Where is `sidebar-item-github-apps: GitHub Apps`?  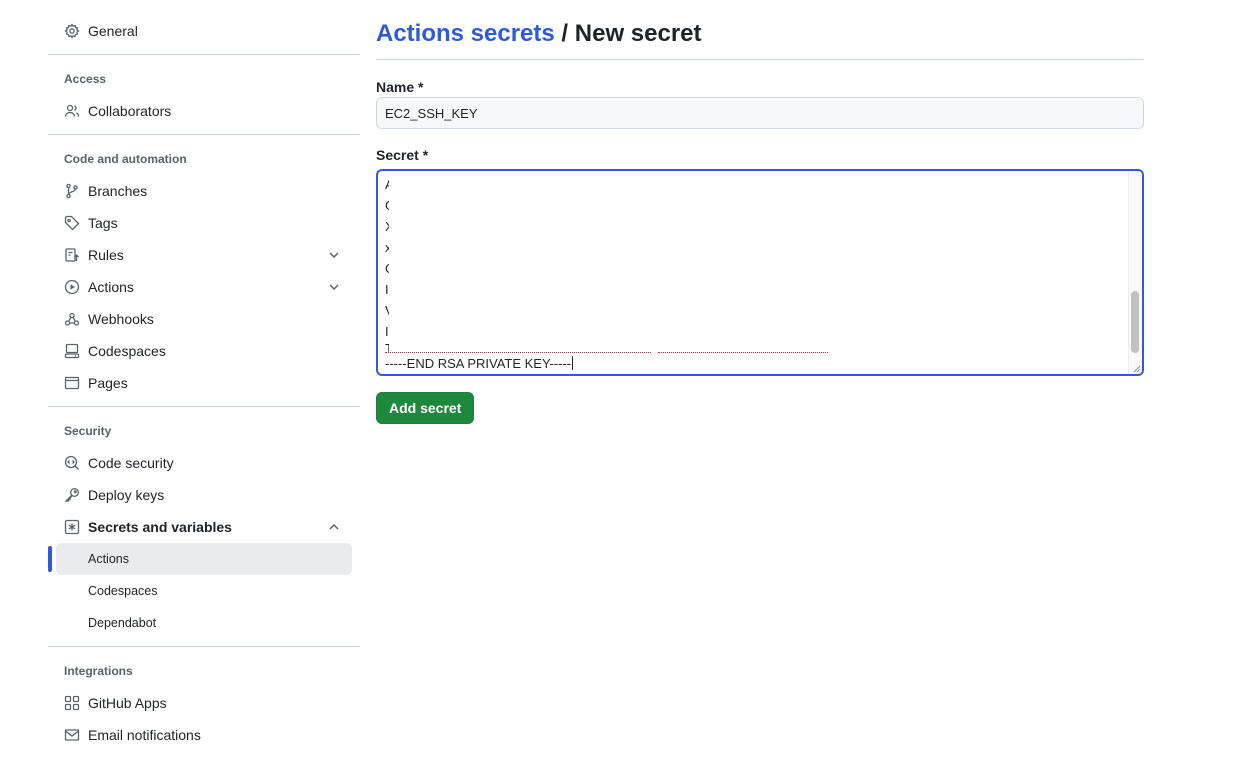 sidebar-item-github-apps: GitHub Apps is located at coordinates (204, 703).